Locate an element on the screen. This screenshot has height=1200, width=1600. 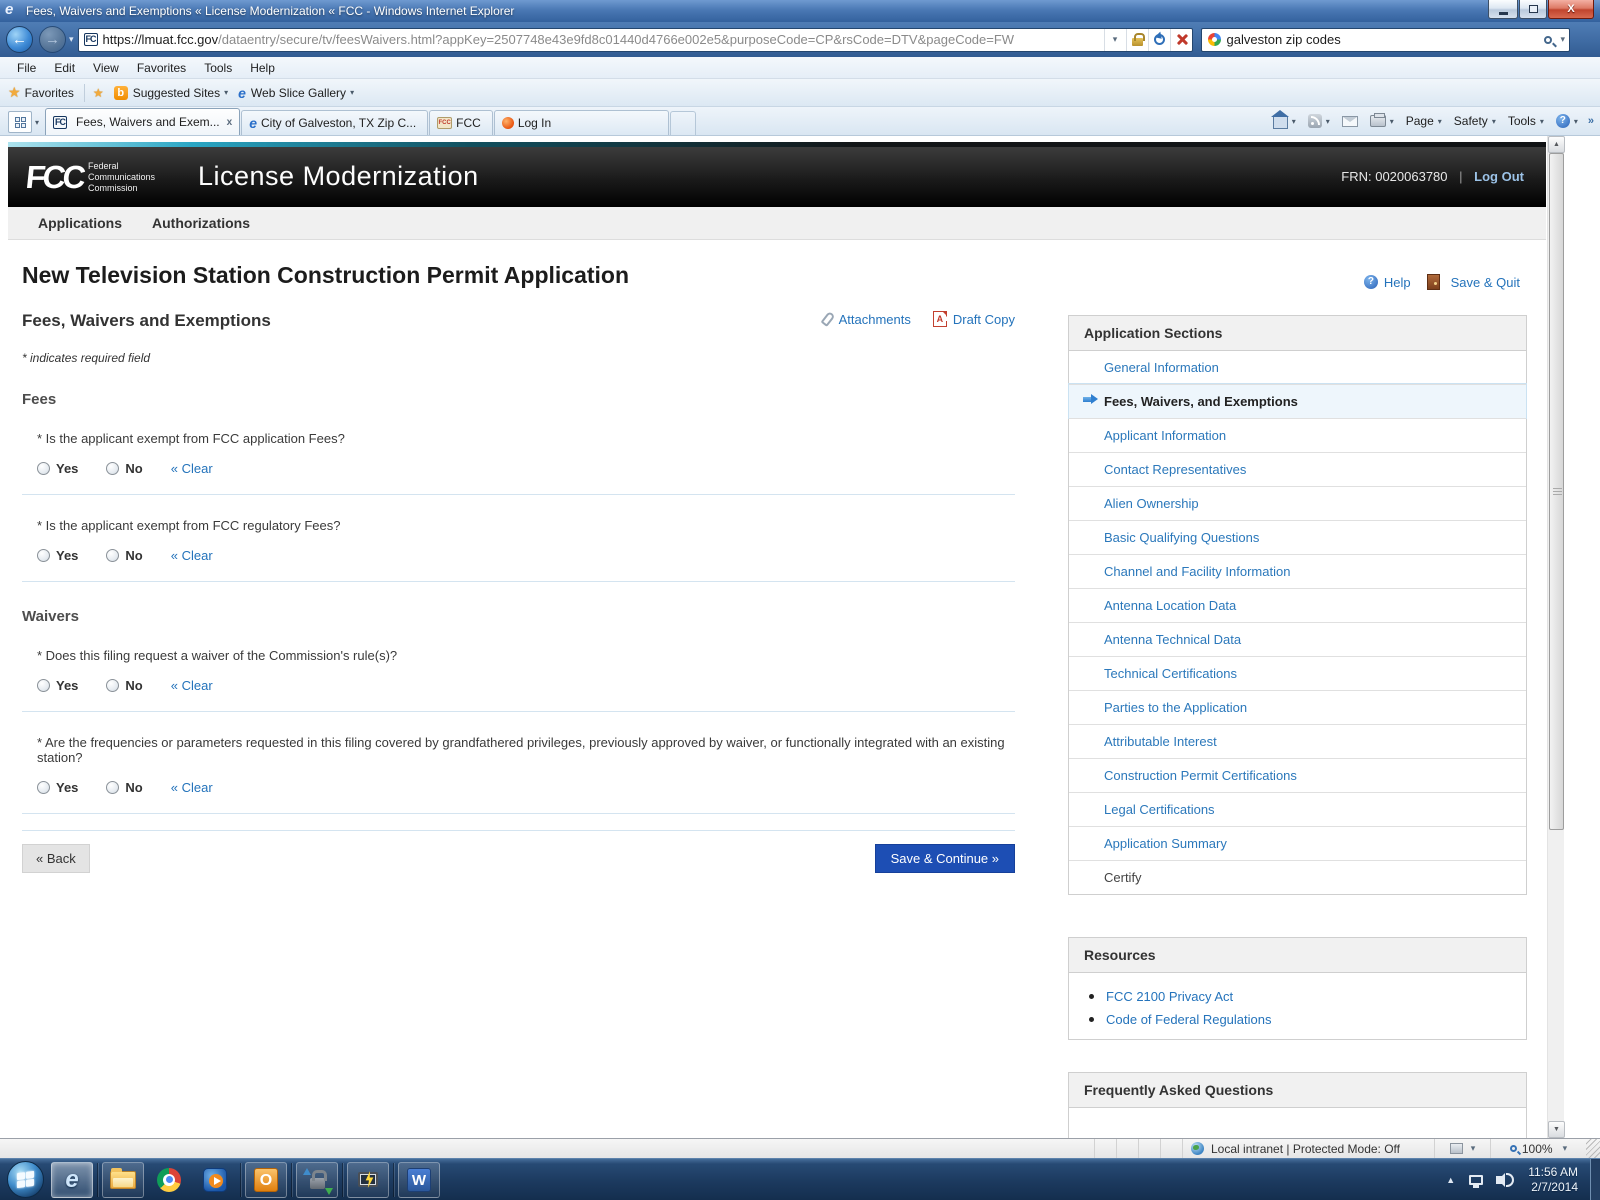
taskbar-sync-lock-app is located at coordinates (317, 1179).